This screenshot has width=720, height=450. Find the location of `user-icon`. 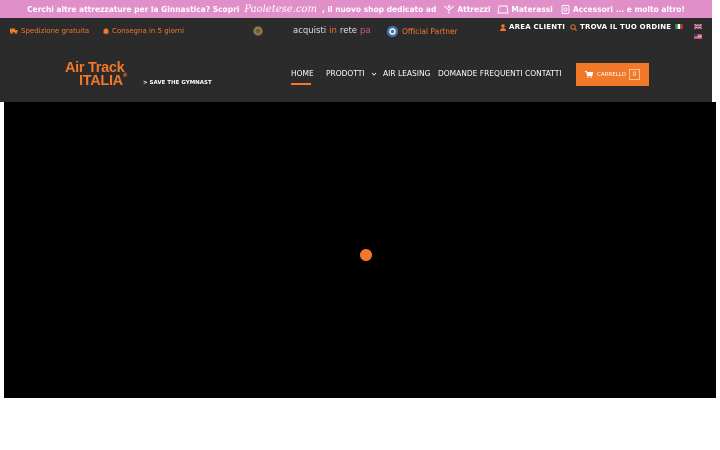

user-icon is located at coordinates (503, 27).